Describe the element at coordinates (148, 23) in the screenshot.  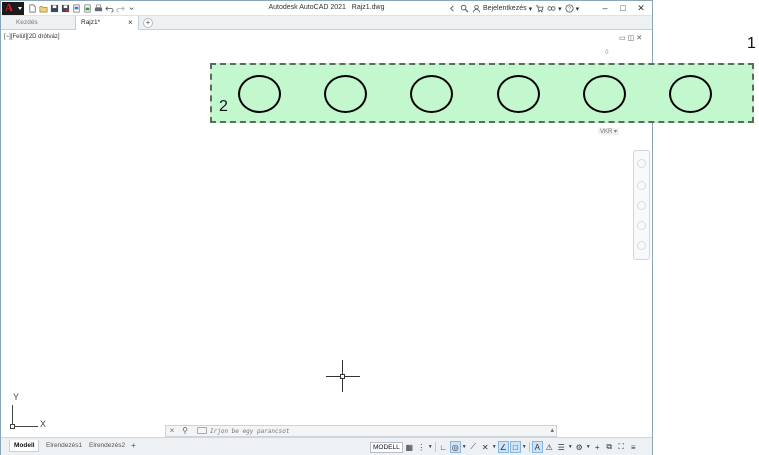
I see `new-tab-button: +` at that location.